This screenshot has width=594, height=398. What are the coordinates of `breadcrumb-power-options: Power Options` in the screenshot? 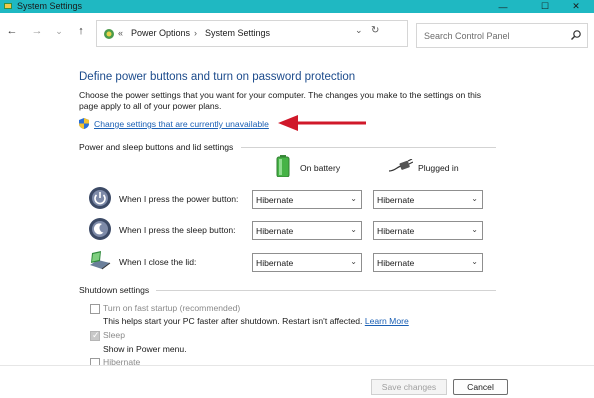 It's located at (160, 33).